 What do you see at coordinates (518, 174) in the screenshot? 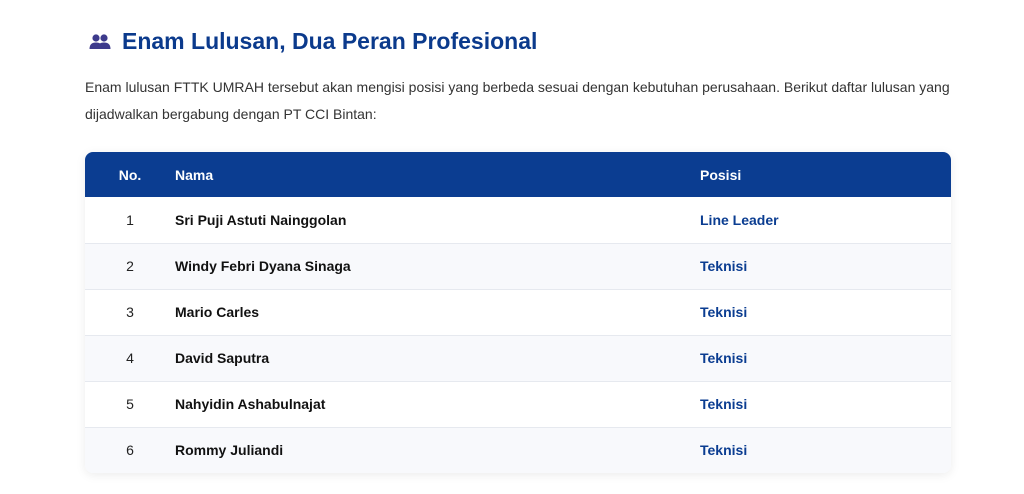
I see `table-header-row: No. Nama Posisi` at bounding box center [518, 174].